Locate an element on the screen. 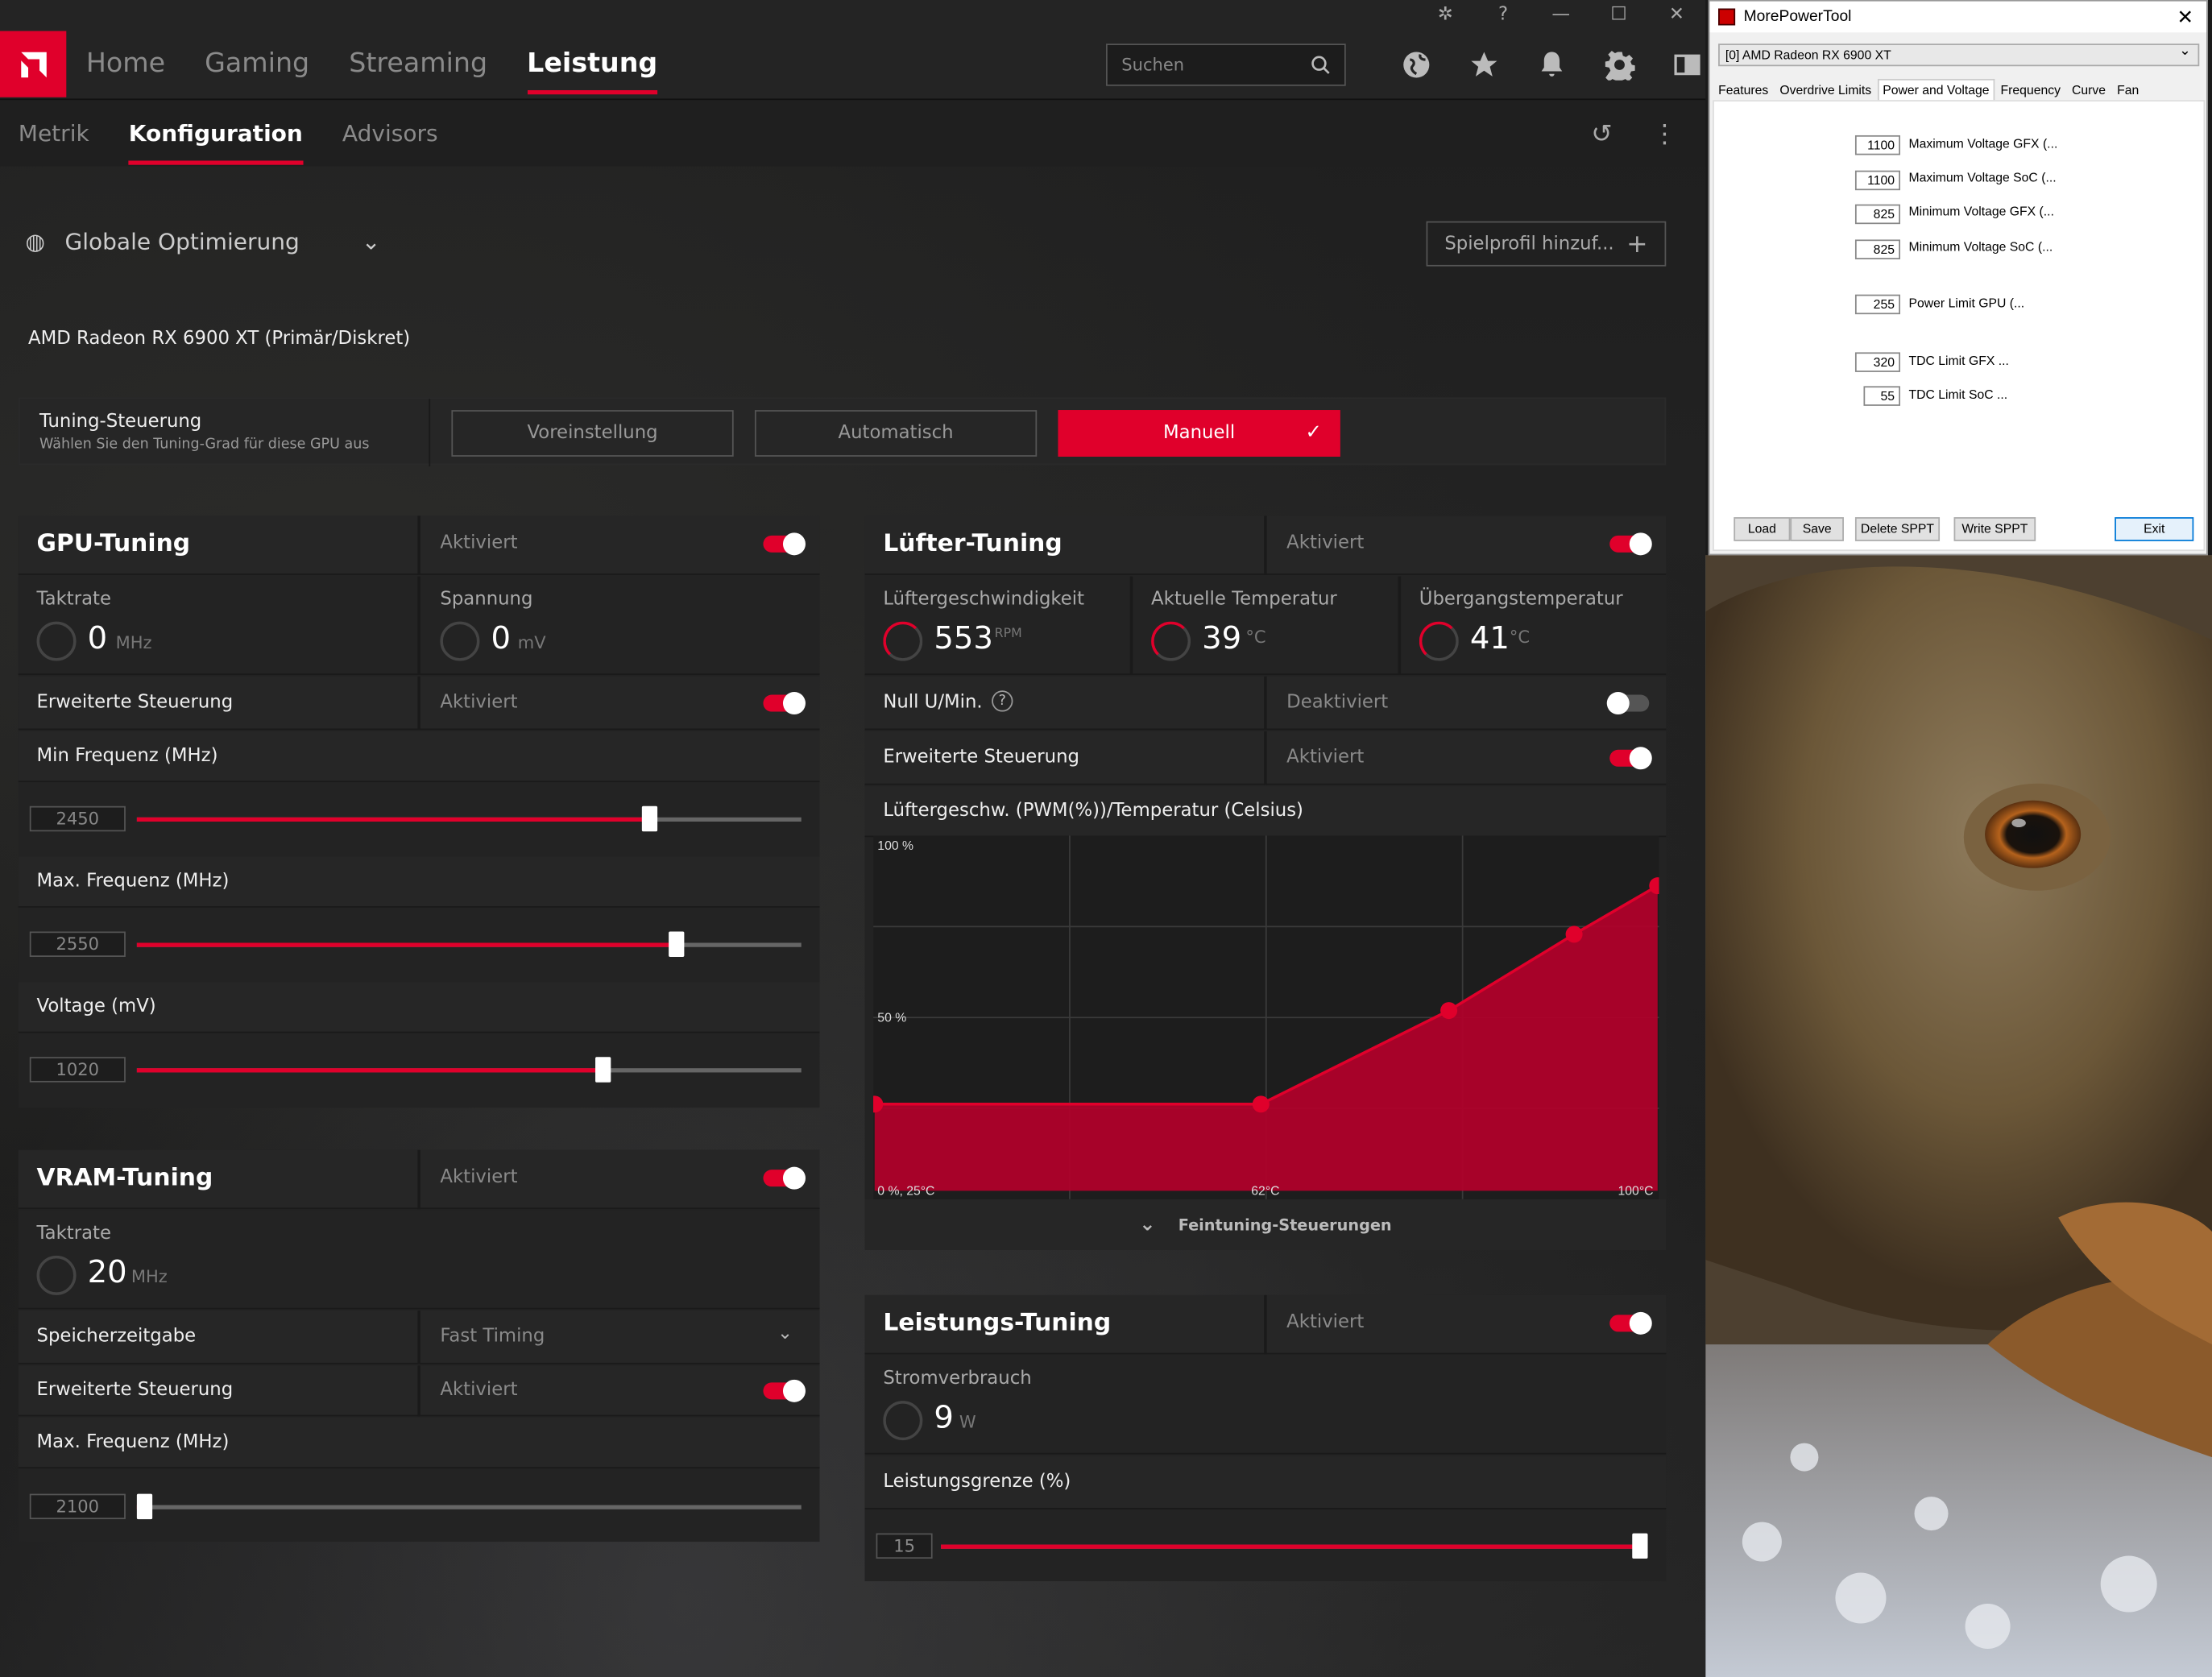 This screenshot has height=1677, width=2212. fan-tuning-toggle is located at coordinates (1631, 544).